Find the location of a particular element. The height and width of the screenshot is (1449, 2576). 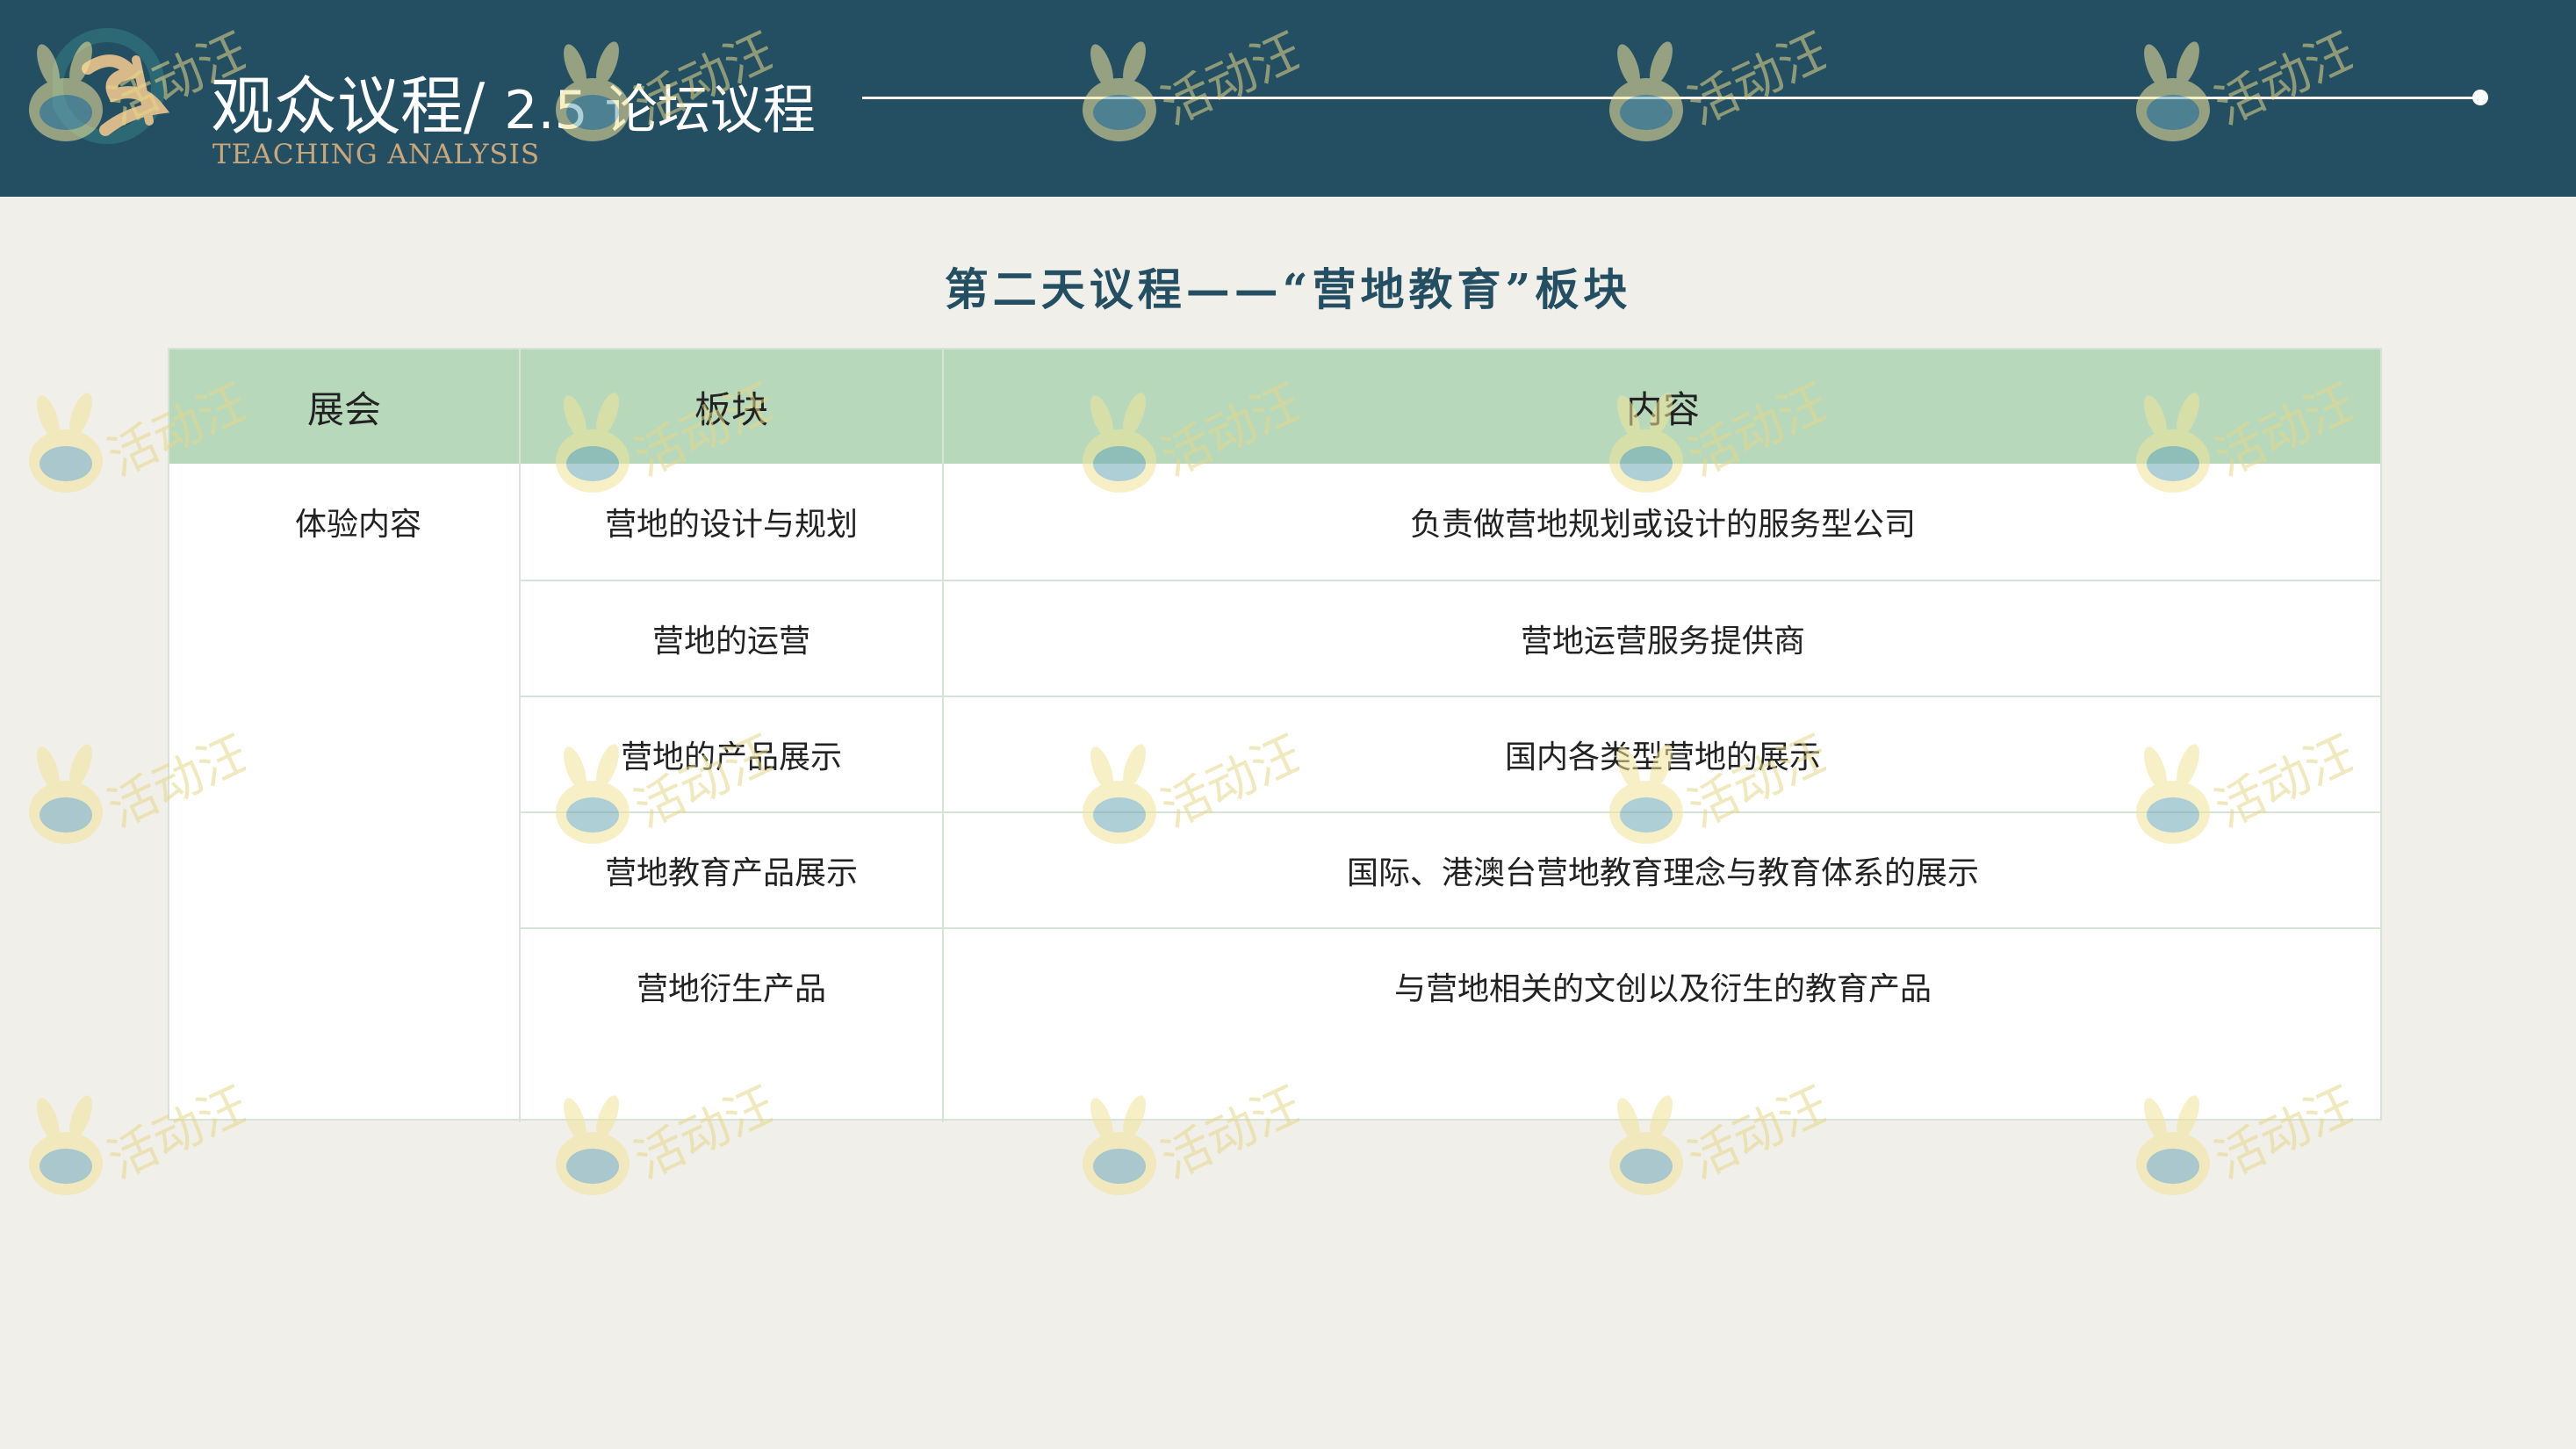

table-cell-block: 营地的运营 is located at coordinates (730, 642).